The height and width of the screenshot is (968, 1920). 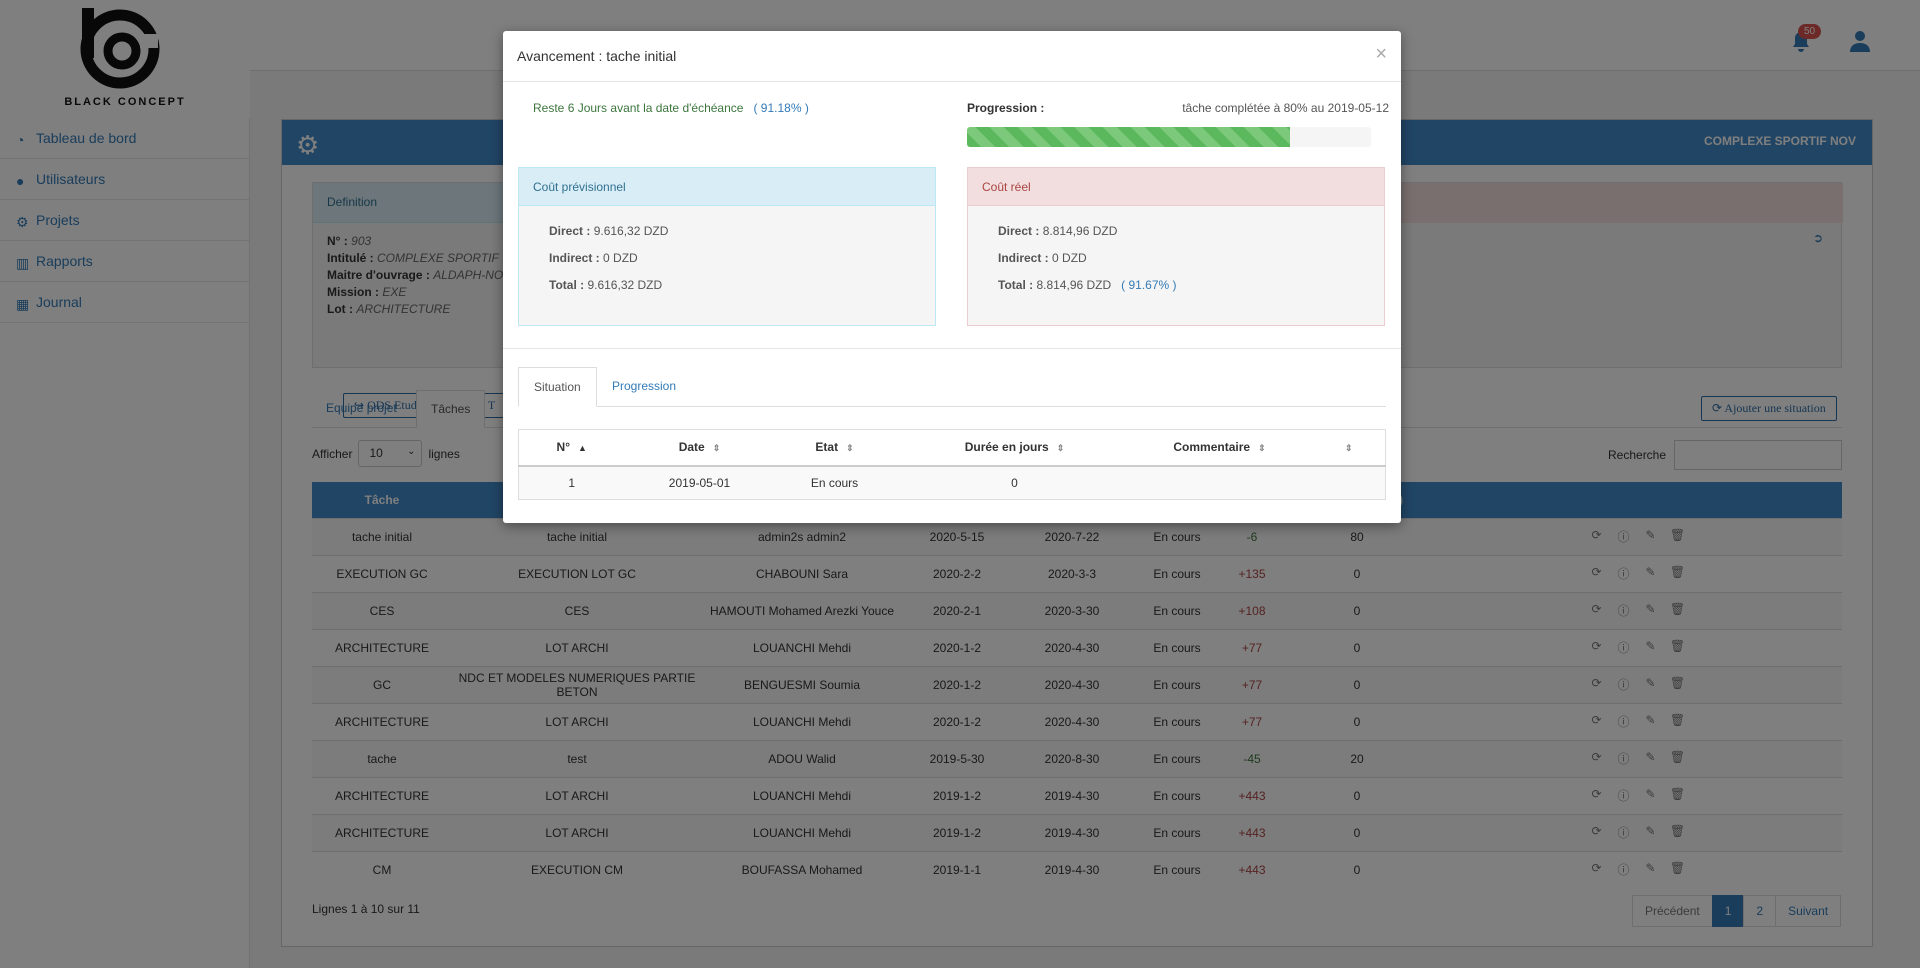 I want to click on forecast-total: Total : 9.616,32 DZD, so click(x=606, y=285).